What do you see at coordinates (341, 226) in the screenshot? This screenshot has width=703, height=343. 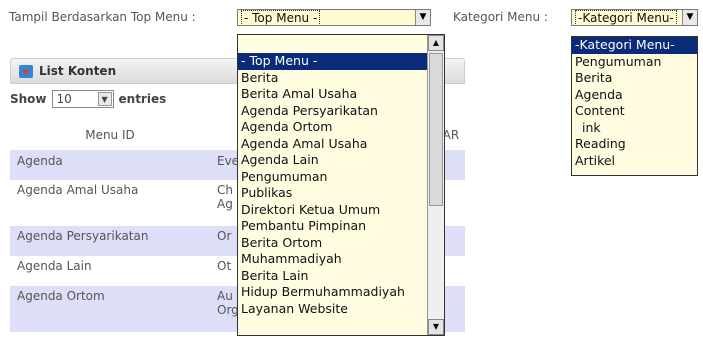 I see `option-pembantu-pimpinan: Pembantu Pimpinan` at bounding box center [341, 226].